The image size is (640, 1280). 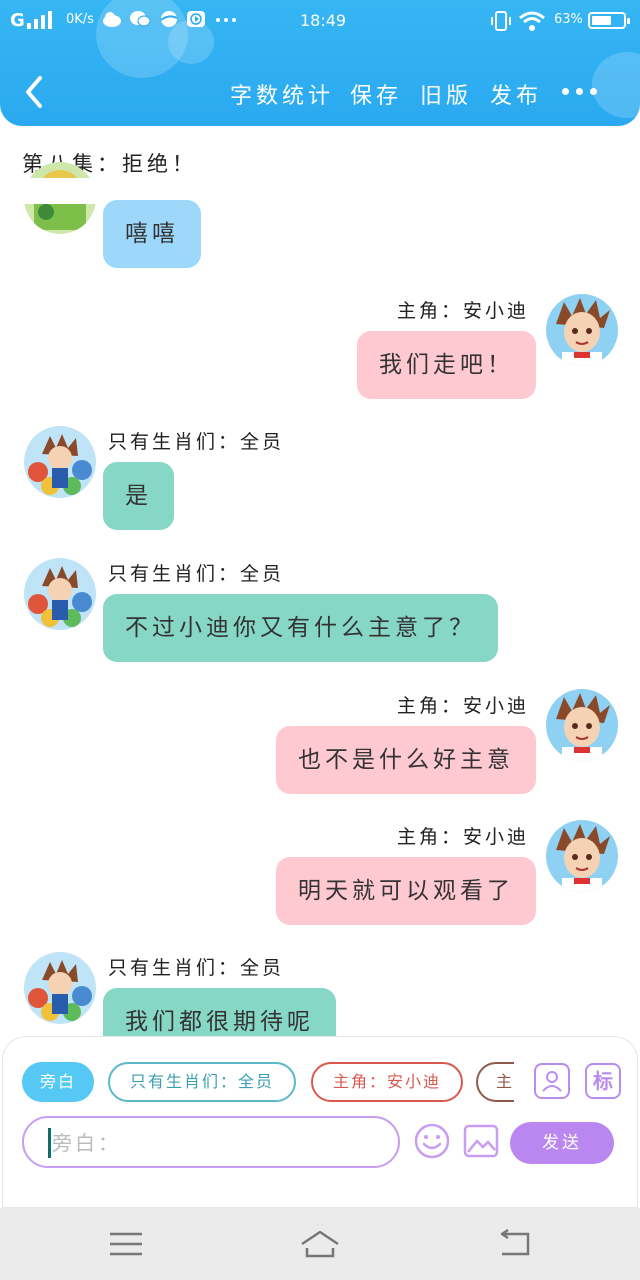 I want to click on signal-text: G, so click(x=17, y=20).